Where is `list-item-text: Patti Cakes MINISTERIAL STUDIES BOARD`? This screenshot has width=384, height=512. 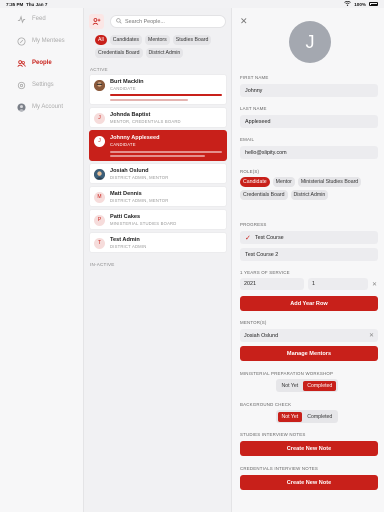 list-item-text: Patti Cakes MINISTERIAL STUDIES BOARD is located at coordinates (166, 220).